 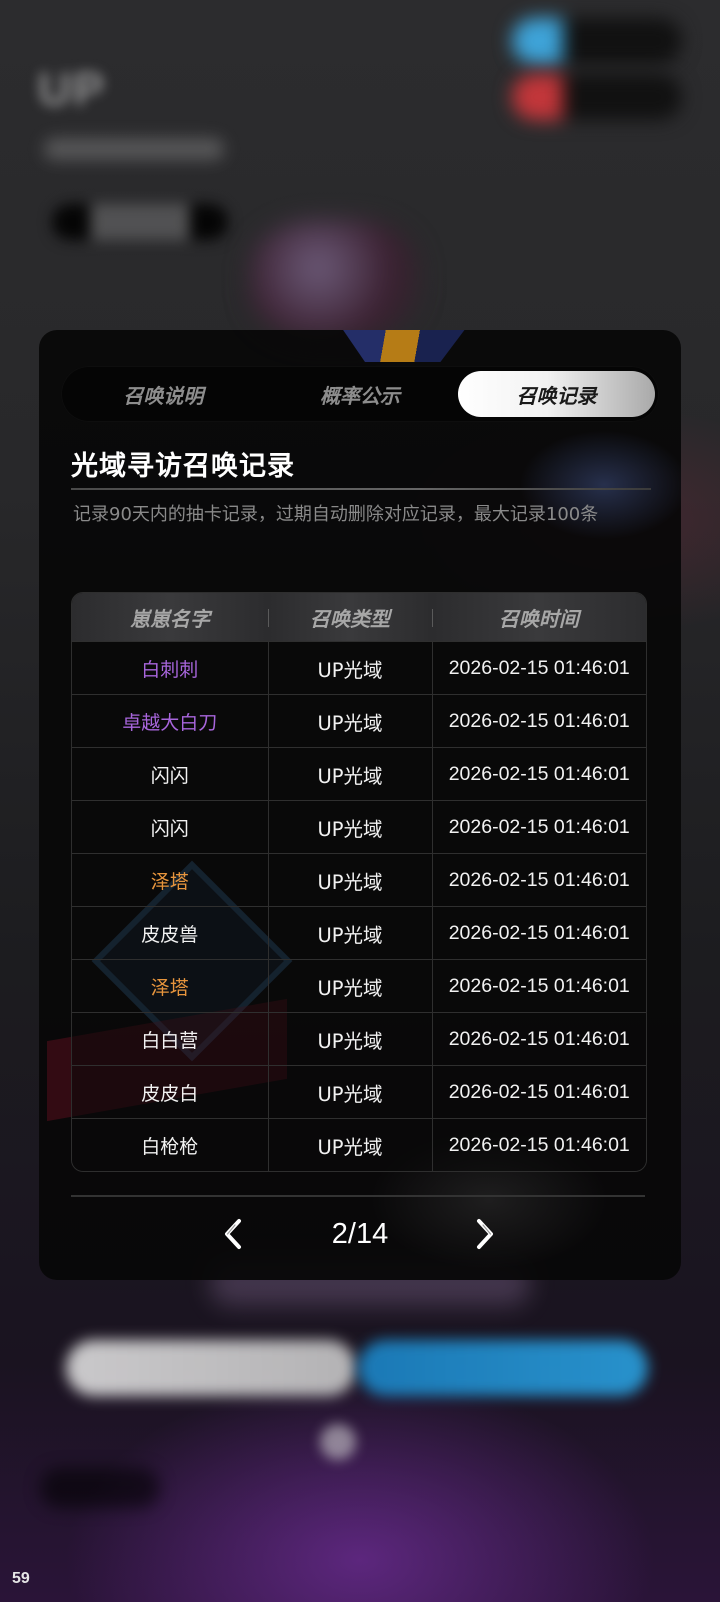 What do you see at coordinates (140, 222) in the screenshot?
I see `background-banner-selector` at bounding box center [140, 222].